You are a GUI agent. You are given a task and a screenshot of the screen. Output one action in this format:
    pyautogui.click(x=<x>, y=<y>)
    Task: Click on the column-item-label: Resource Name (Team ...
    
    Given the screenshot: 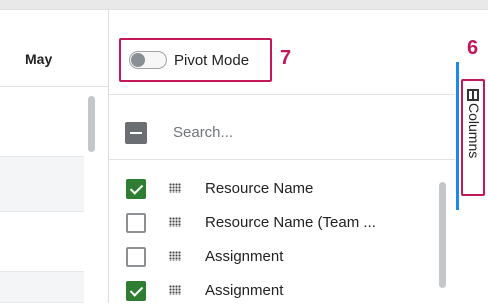 What is the action you would take?
    pyautogui.click(x=290, y=222)
    